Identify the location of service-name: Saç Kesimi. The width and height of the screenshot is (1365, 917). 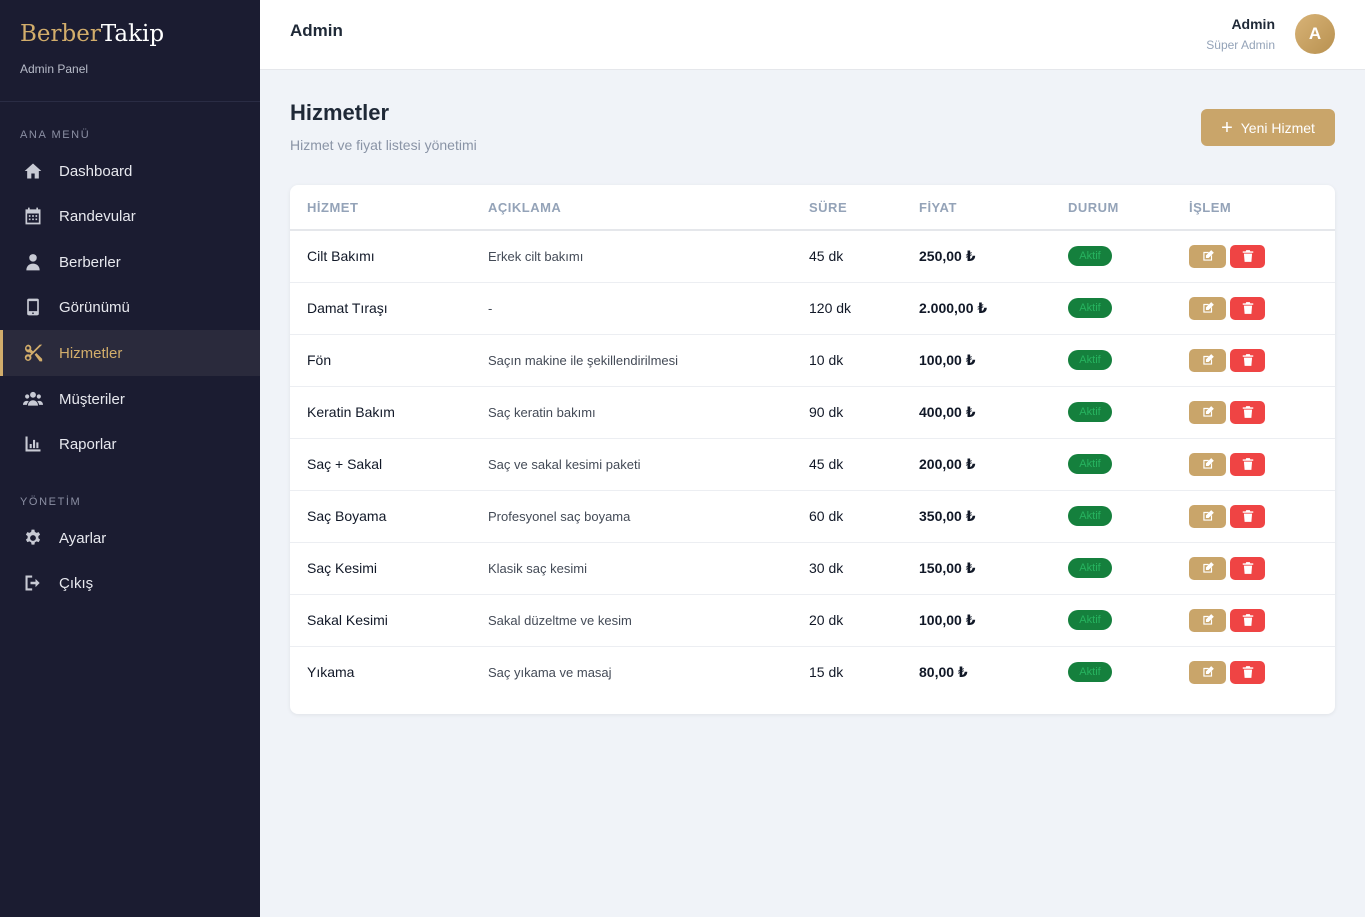
(380, 568).